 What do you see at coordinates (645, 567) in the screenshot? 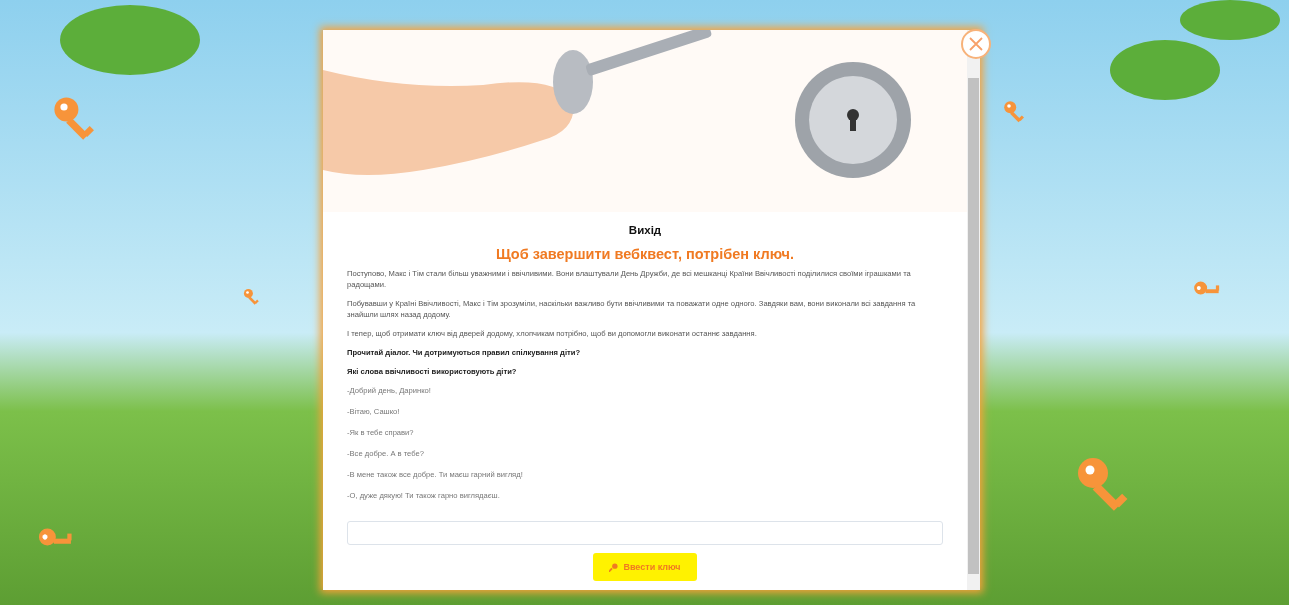
I see `enter-key-button: Ввести ключ` at bounding box center [645, 567].